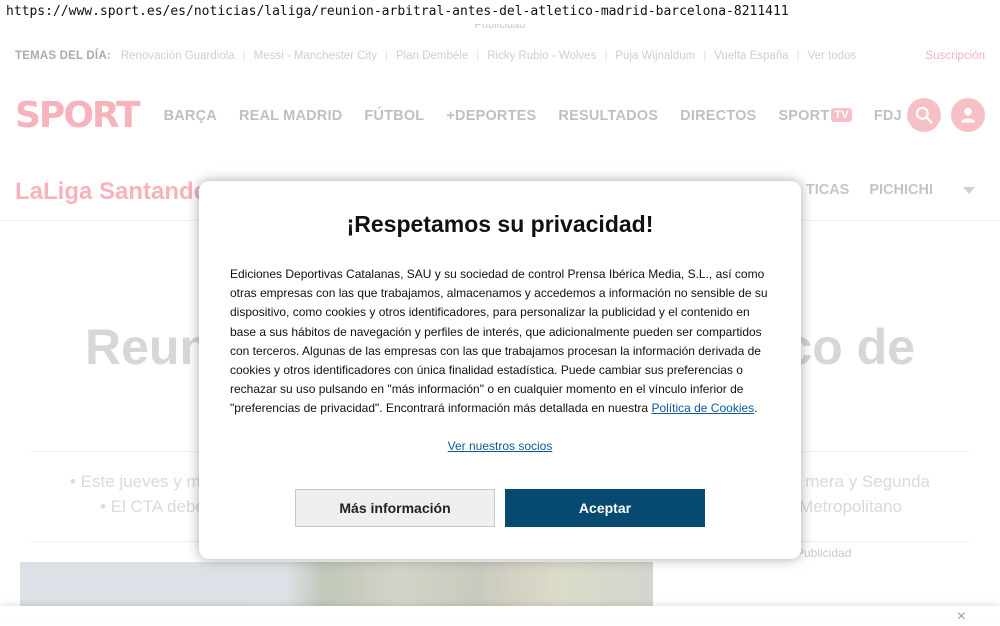  What do you see at coordinates (500, 224) in the screenshot?
I see `consent-title: ¡Respetamos su privacidad!` at bounding box center [500, 224].